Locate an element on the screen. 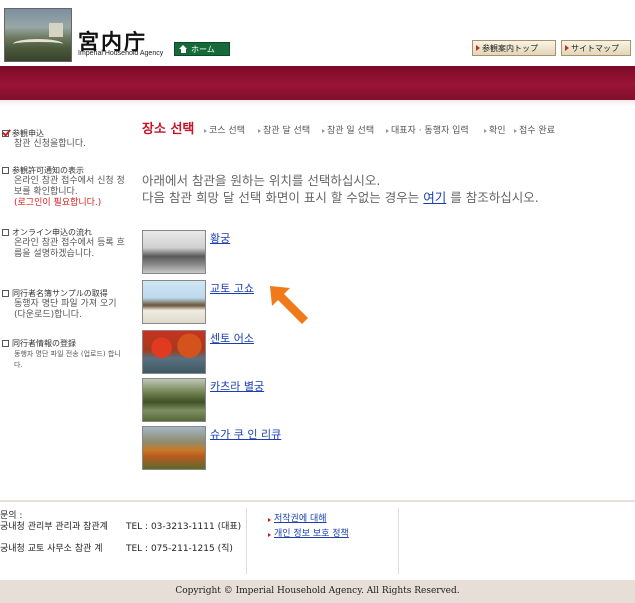 This screenshot has width=635, height=603. sidebar-heading: 同行者情報の登録 is located at coordinates (44, 343).